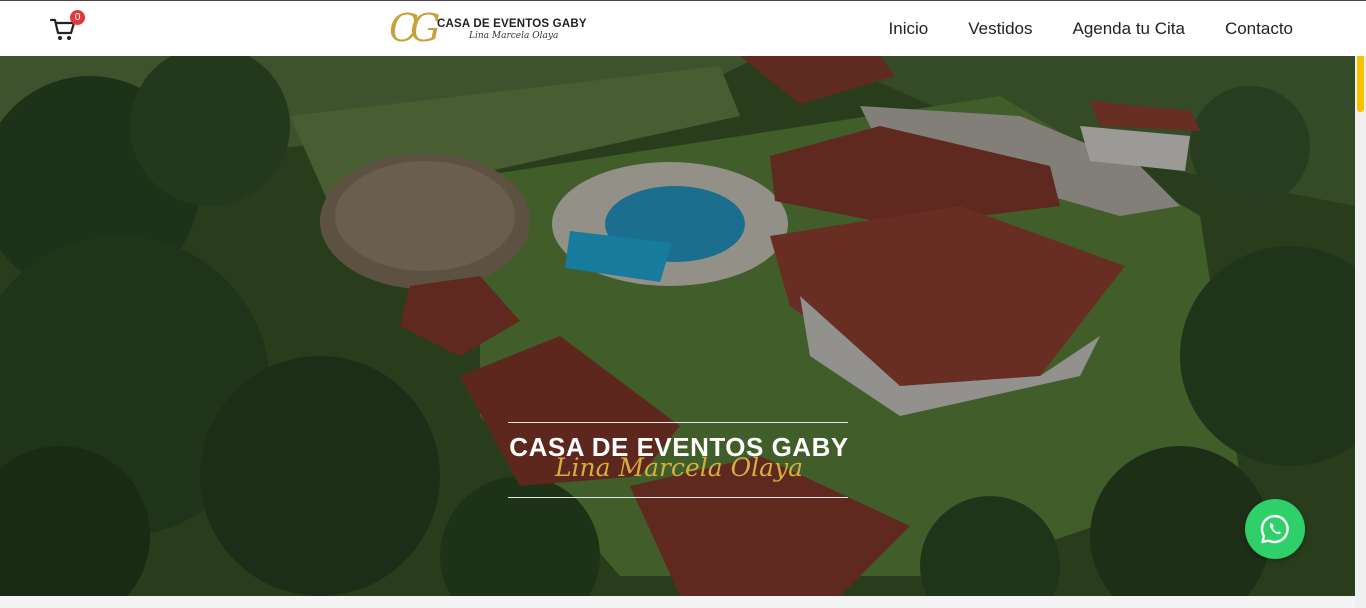 The height and width of the screenshot is (608, 1366). Describe the element at coordinates (415, 28) in the screenshot. I see `logo-monogram: CG` at that location.